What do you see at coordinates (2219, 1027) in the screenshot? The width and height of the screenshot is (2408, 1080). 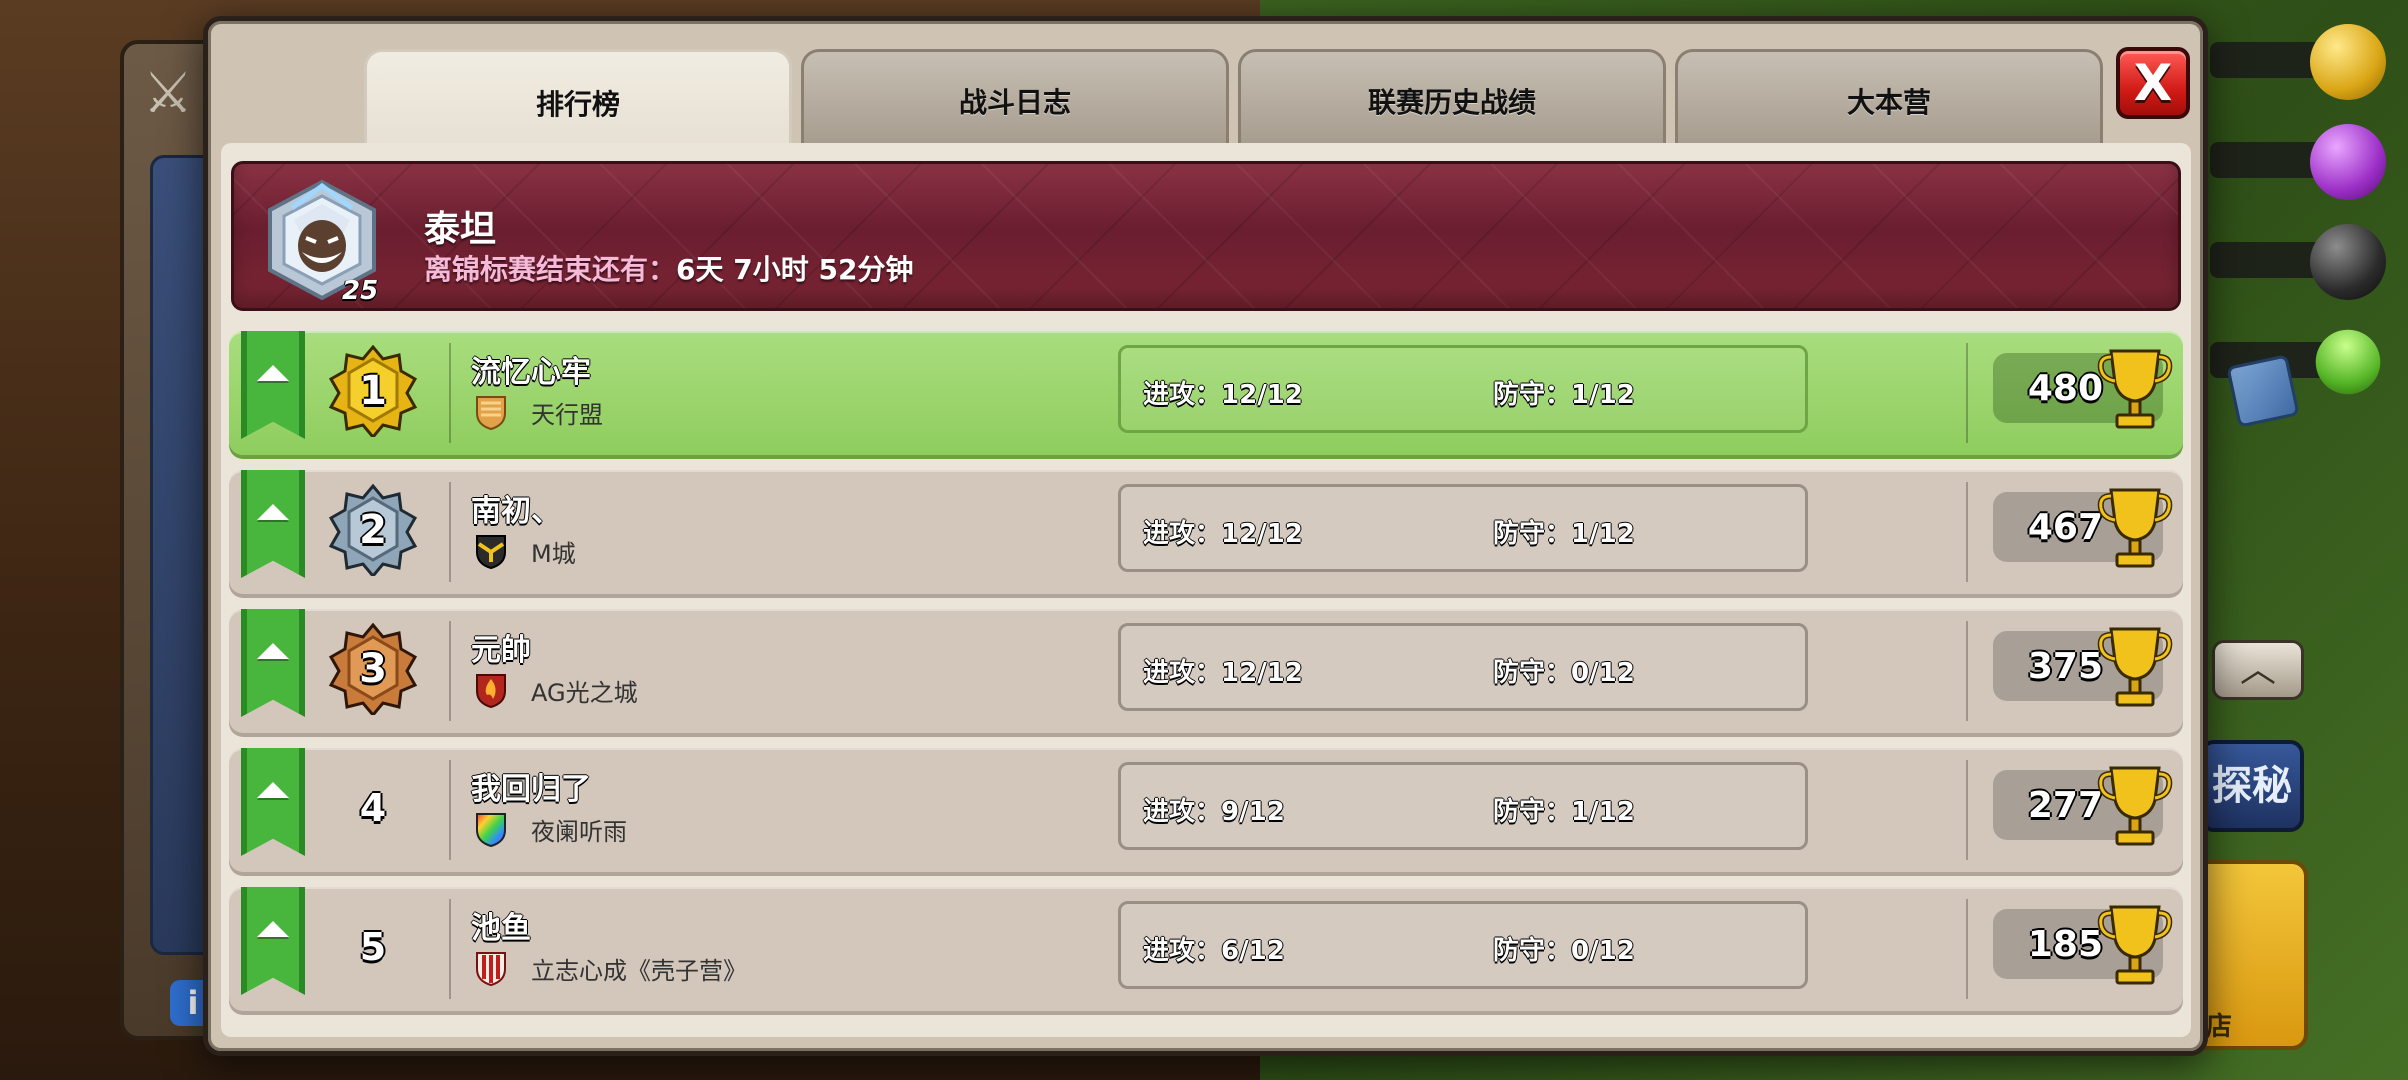 I see `shop-label: 店` at bounding box center [2219, 1027].